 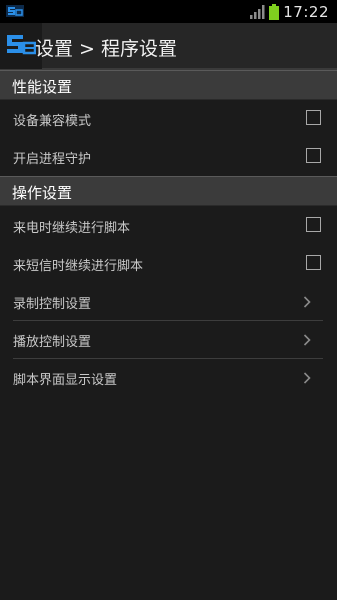 What do you see at coordinates (168, 157) in the screenshot?
I see `setting-process-guard: 开启进程守护` at bounding box center [168, 157].